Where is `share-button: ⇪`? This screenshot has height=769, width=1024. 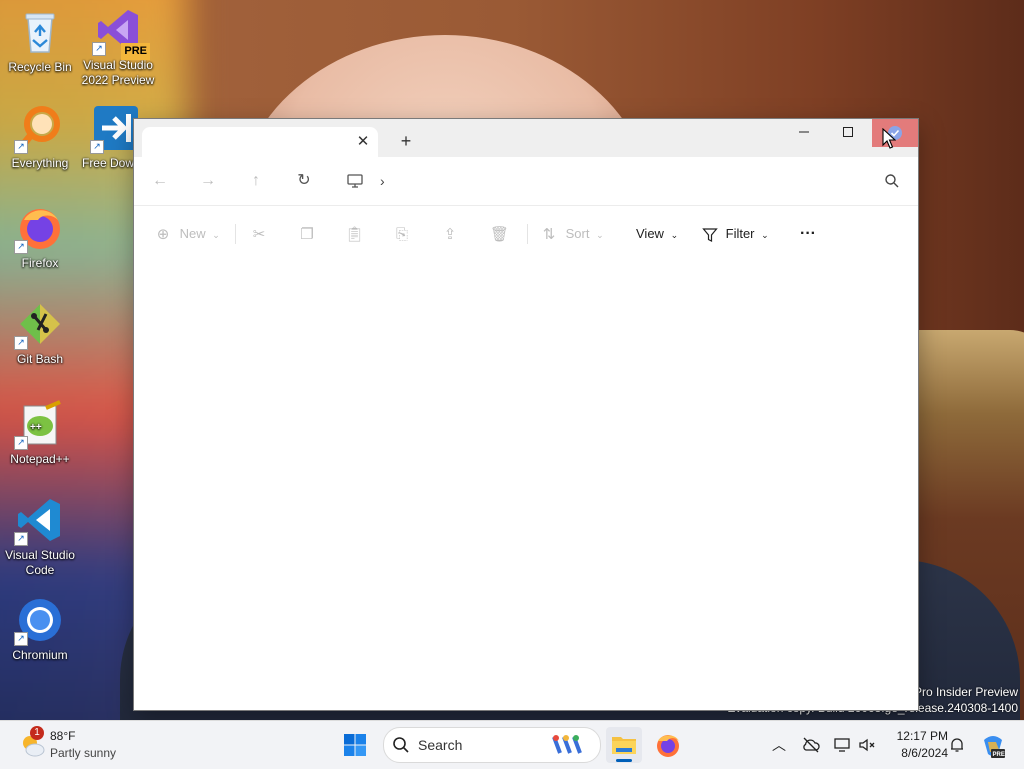
share-button: ⇪ is located at coordinates (450, 234).